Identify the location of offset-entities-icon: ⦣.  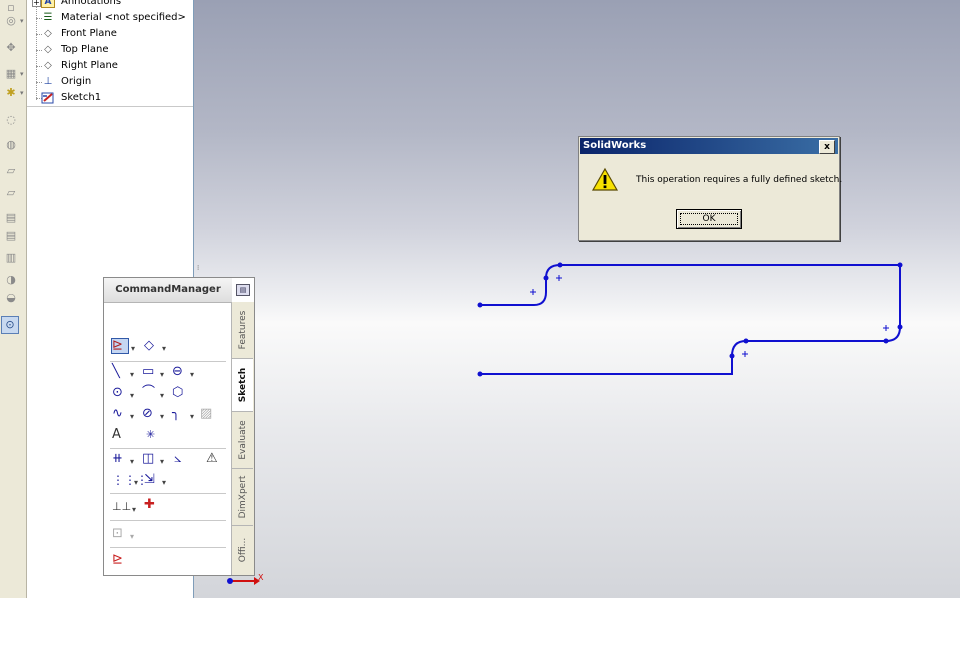
(177, 459).